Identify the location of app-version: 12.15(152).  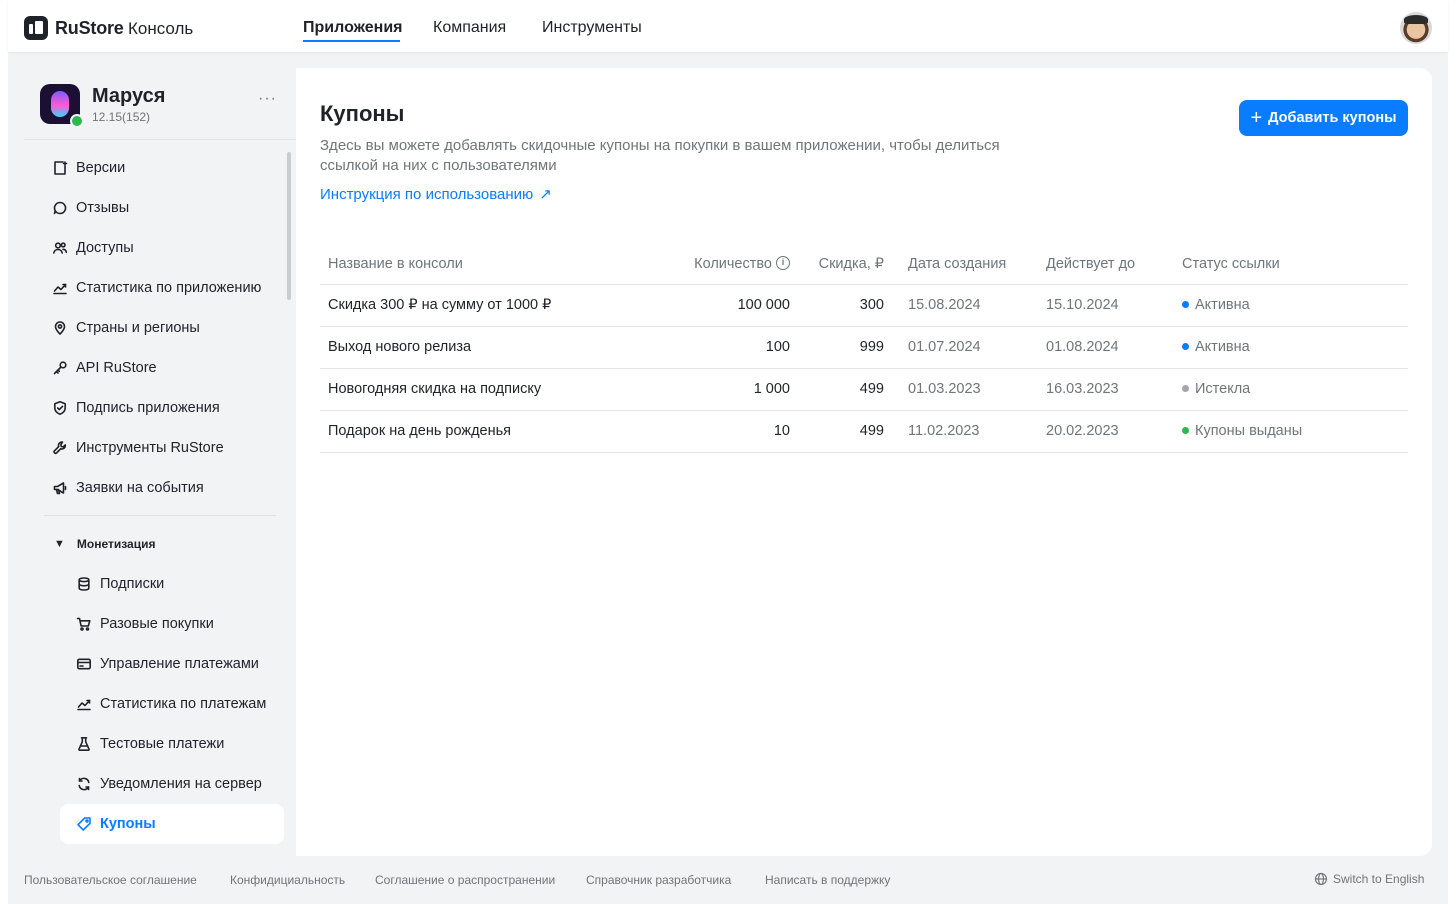
(121, 117).